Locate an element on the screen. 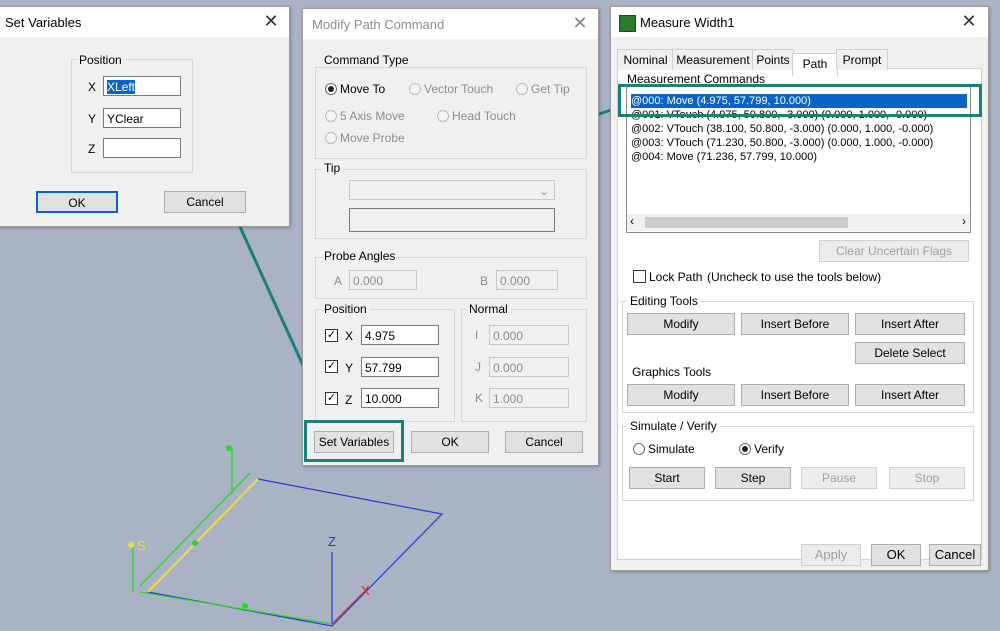 The width and height of the screenshot is (1000, 631). option-label: Get Tip is located at coordinates (550, 89).